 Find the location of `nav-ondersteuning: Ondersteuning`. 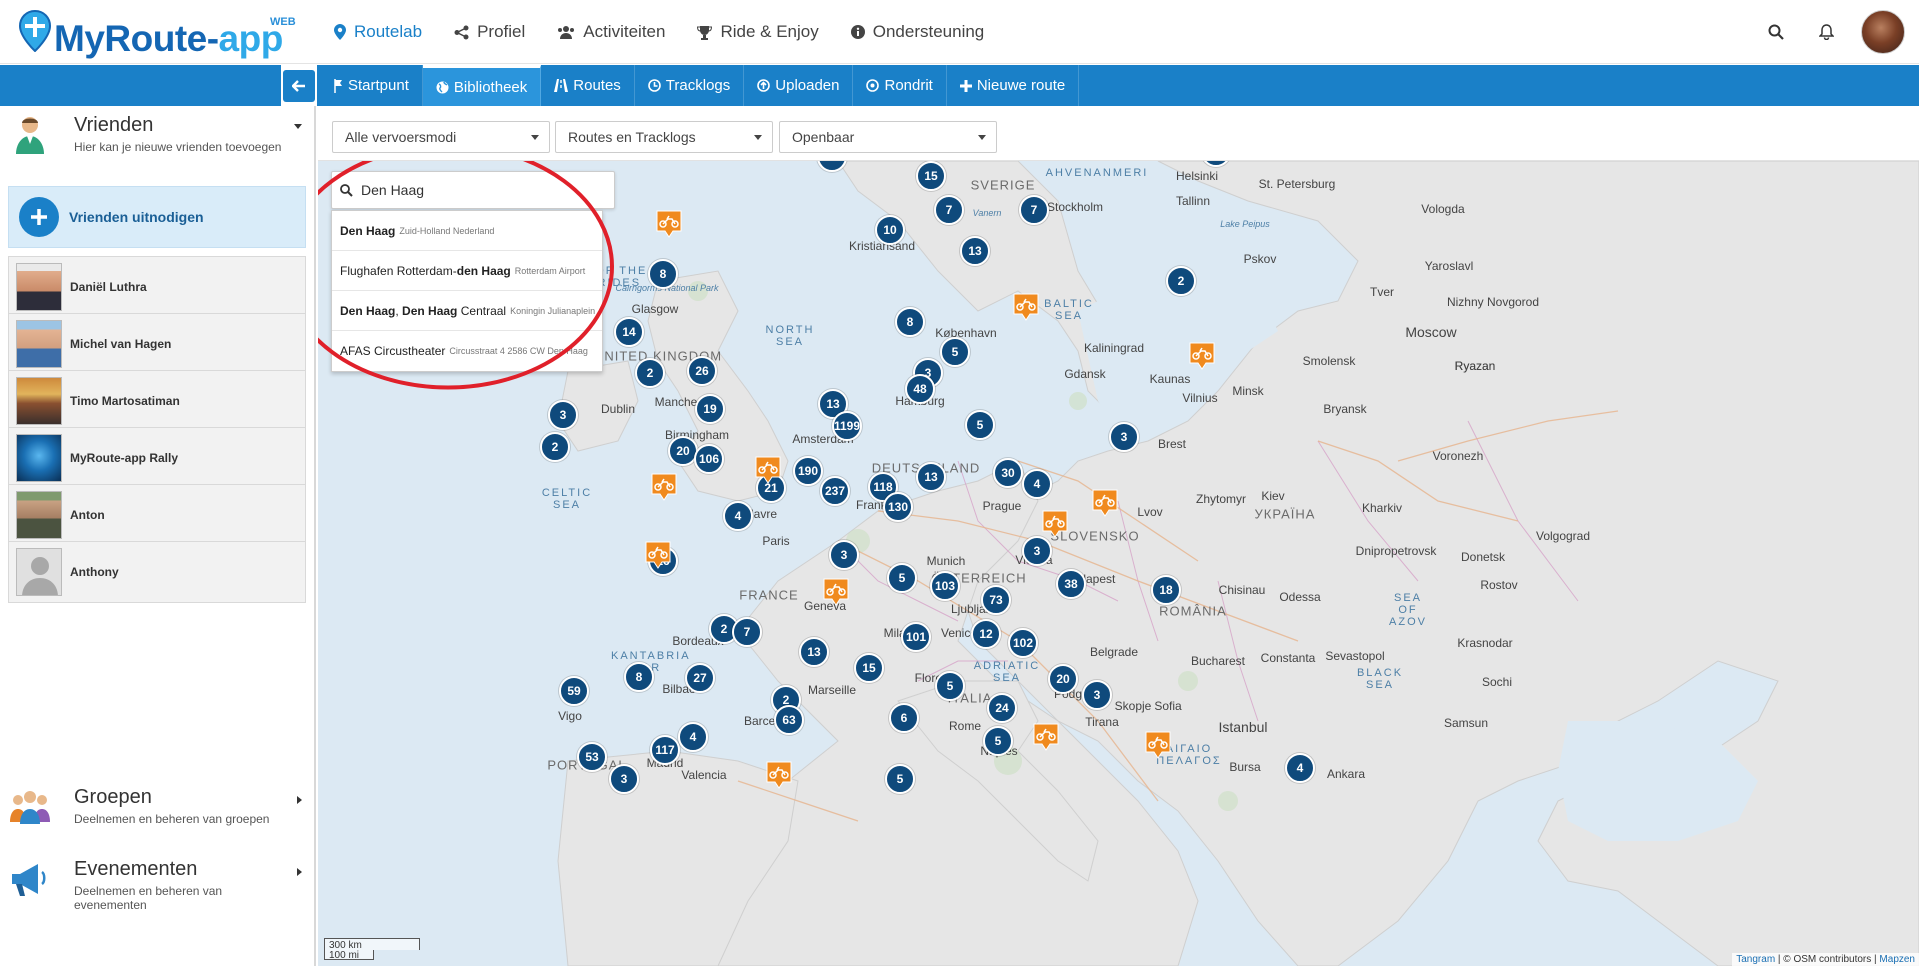

nav-ondersteuning: Ondersteuning is located at coordinates (917, 32).